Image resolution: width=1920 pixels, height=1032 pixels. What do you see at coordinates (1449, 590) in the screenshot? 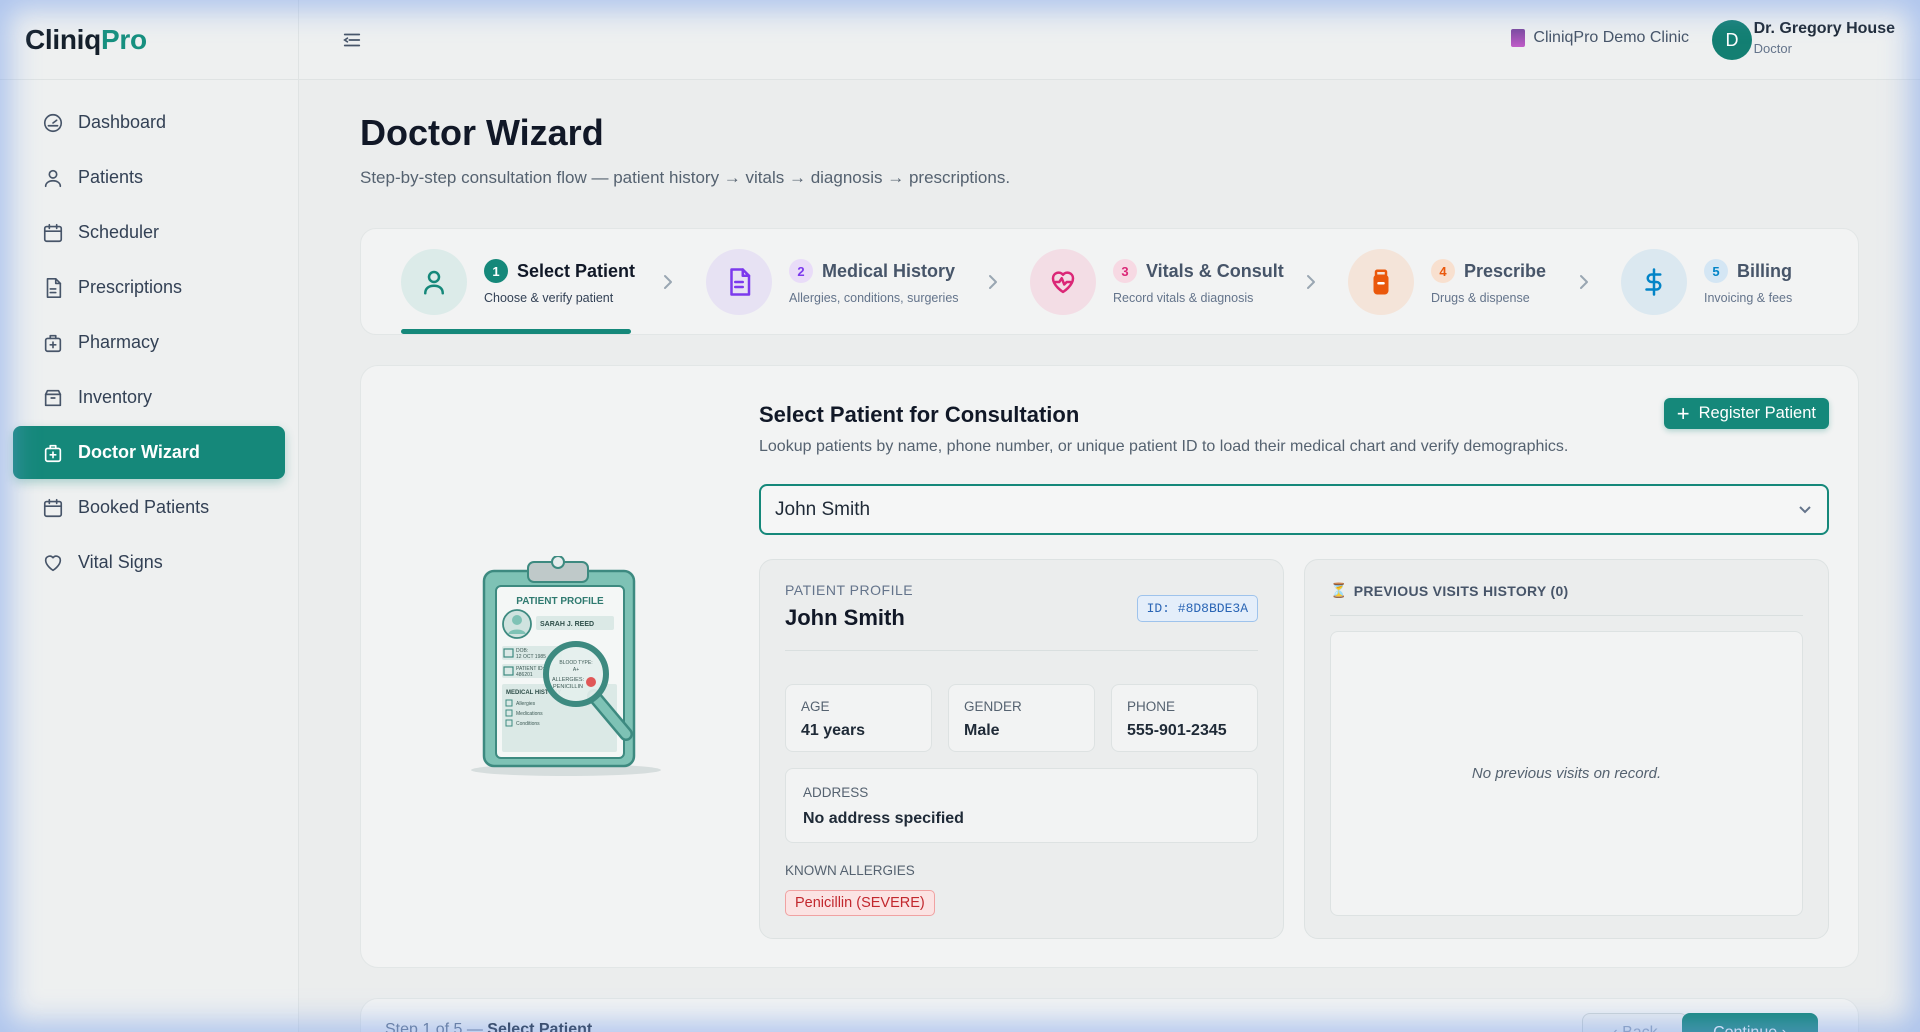
I see `history-title: ⏳ PREVIOUS VISITS HISTORY (0)` at bounding box center [1449, 590].